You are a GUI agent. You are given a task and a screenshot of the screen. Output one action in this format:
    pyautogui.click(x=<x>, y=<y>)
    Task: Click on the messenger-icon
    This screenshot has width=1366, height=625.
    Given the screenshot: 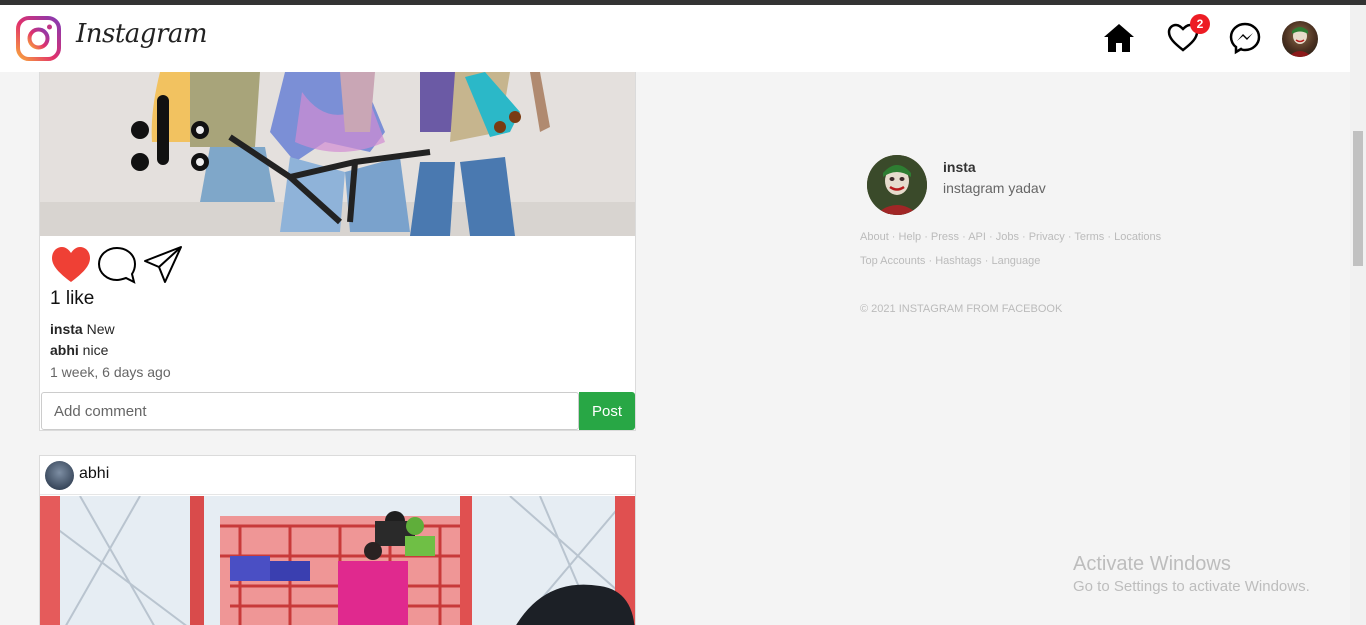 What is the action you would take?
    pyautogui.click(x=1245, y=38)
    